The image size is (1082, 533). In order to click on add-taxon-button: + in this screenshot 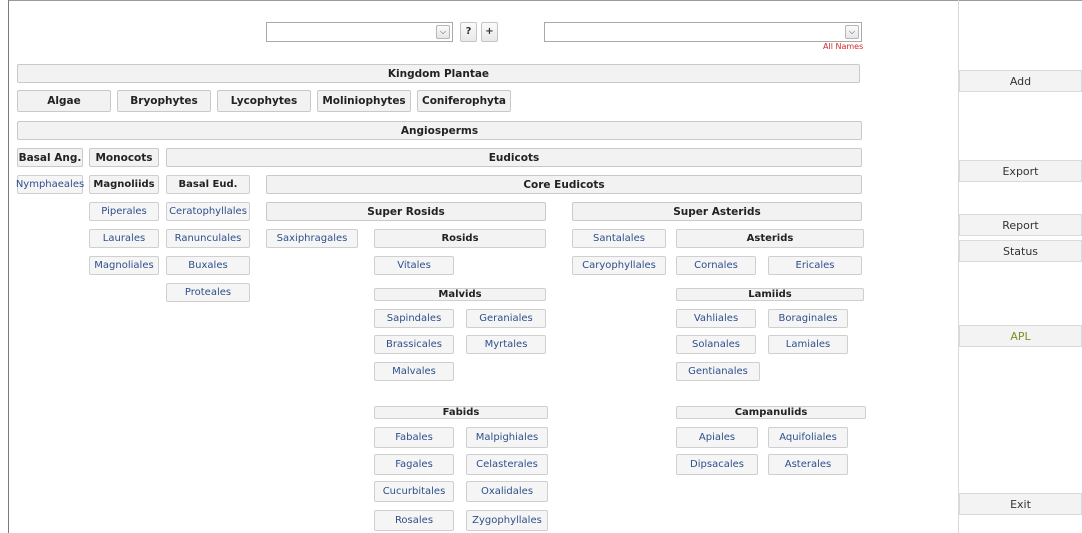, I will do `click(489, 32)`.